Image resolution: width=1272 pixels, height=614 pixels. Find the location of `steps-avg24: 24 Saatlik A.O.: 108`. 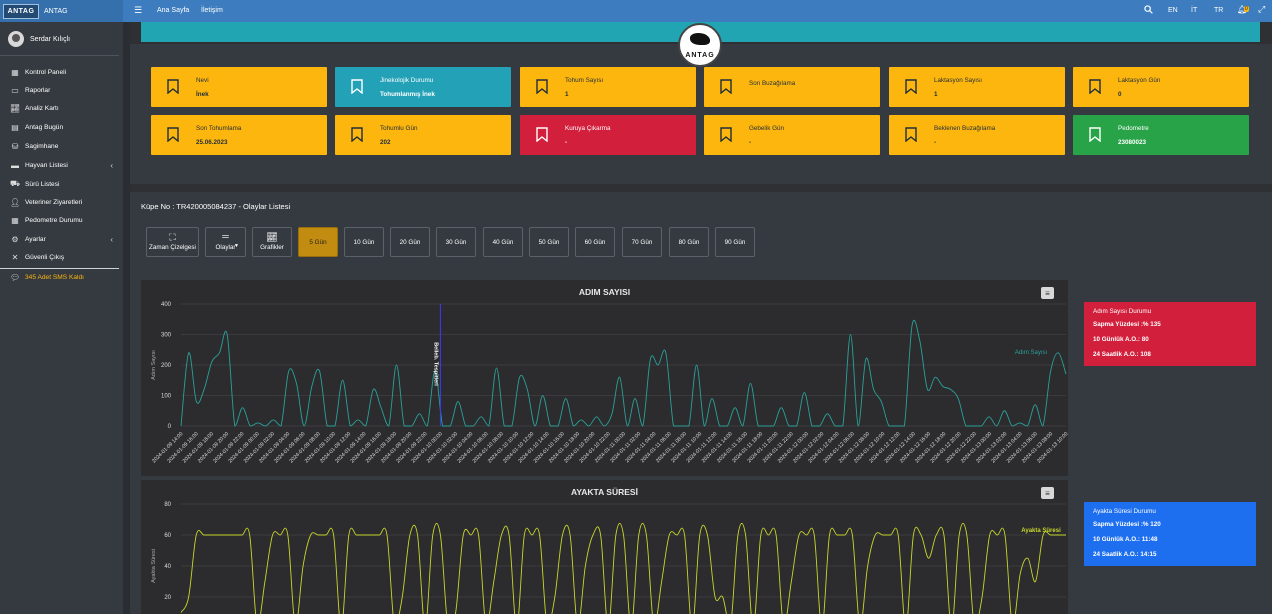

steps-avg24: 24 Saatlik A.O.: 108 is located at coordinates (1122, 354).